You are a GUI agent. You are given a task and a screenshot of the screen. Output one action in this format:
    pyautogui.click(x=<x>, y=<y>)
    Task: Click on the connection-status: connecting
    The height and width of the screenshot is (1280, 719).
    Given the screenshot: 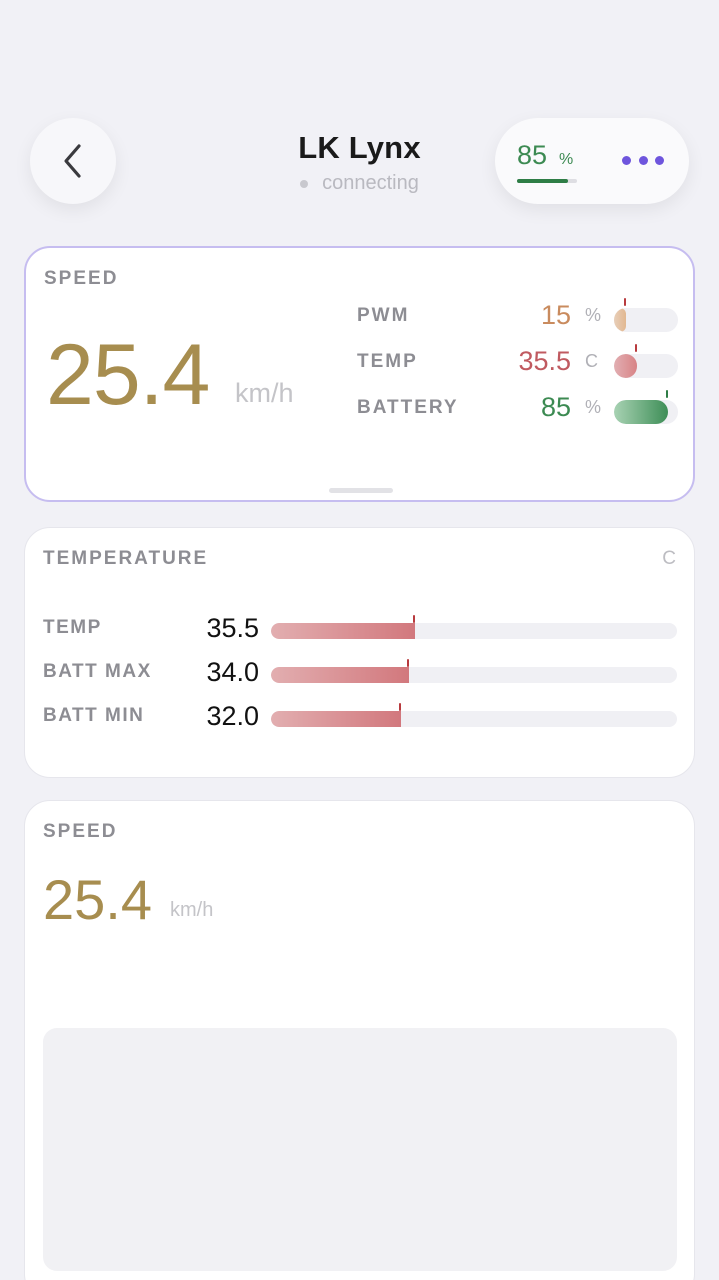 What is the action you would take?
    pyautogui.click(x=359, y=183)
    